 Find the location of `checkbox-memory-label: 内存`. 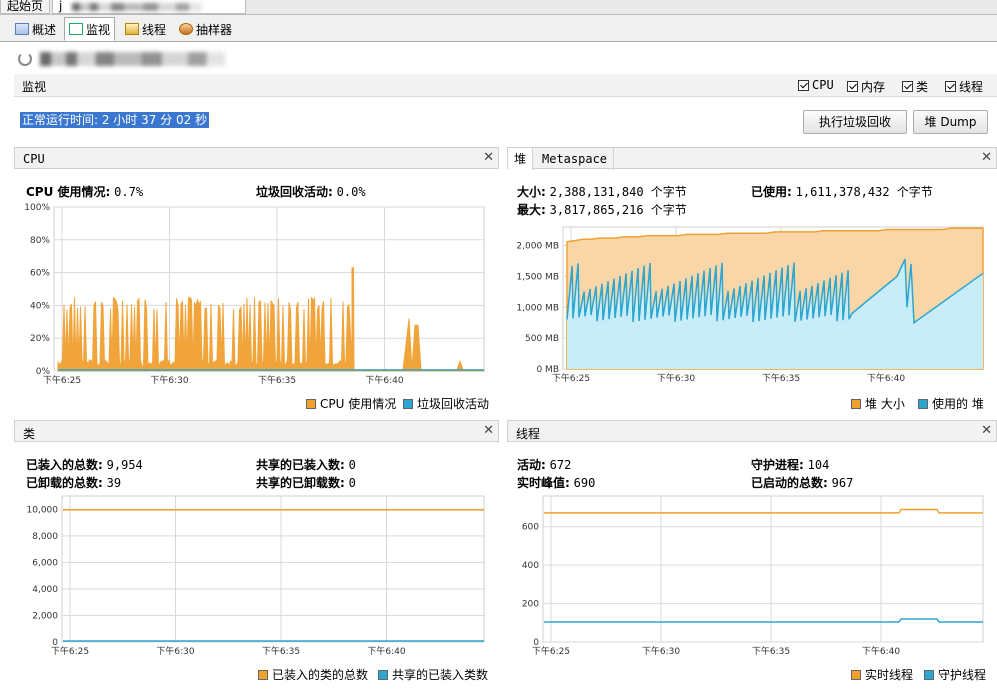

checkbox-memory-label: 内存 is located at coordinates (873, 87).